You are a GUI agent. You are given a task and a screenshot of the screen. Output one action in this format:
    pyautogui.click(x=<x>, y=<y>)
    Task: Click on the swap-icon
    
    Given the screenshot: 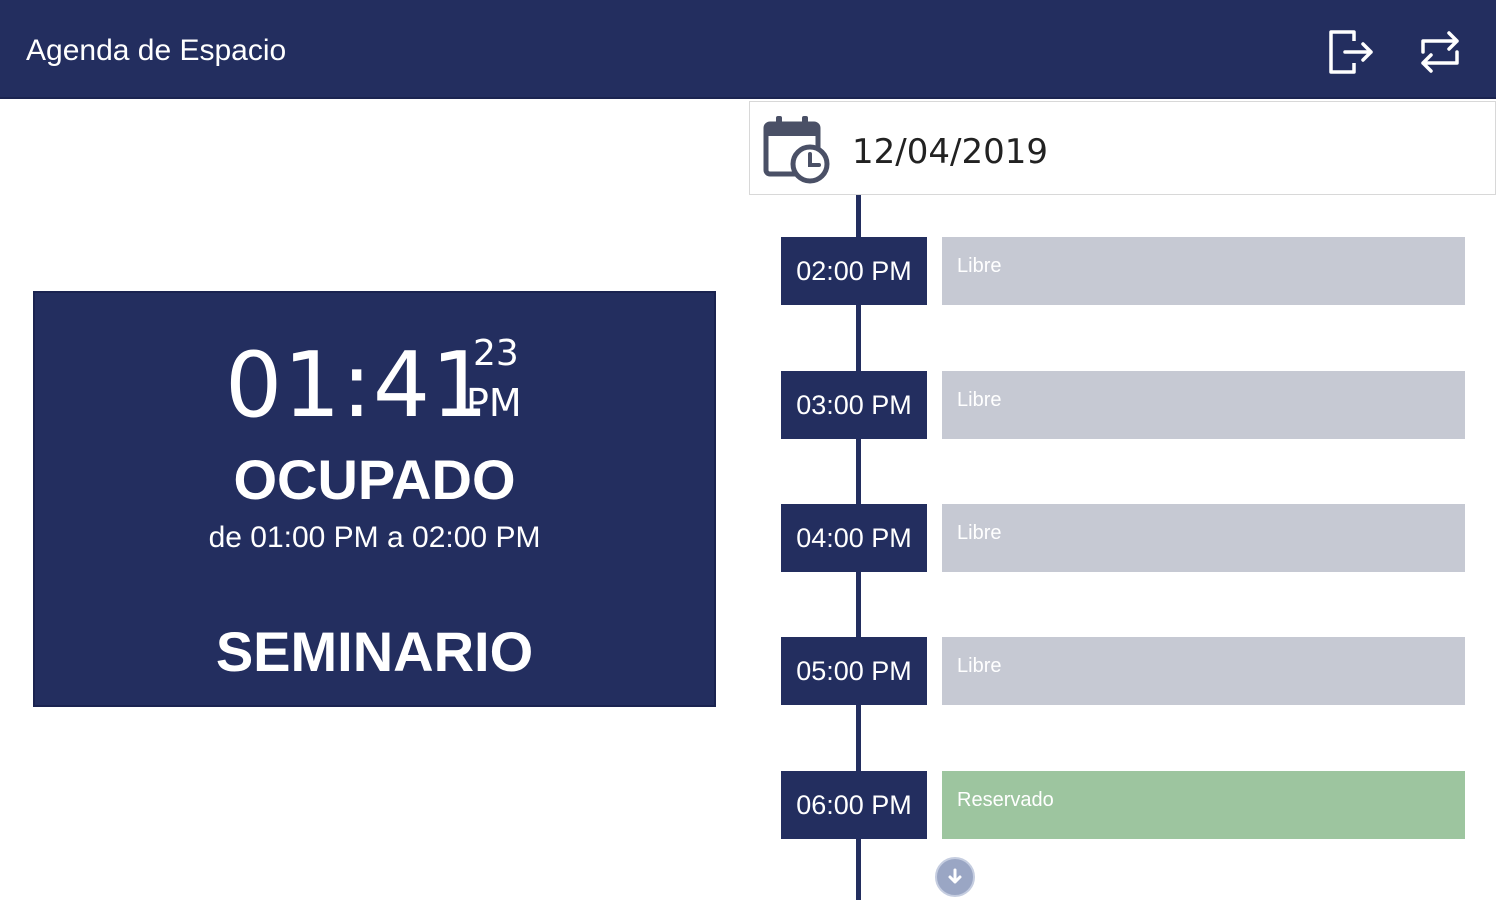 What is the action you would take?
    pyautogui.click(x=1440, y=52)
    